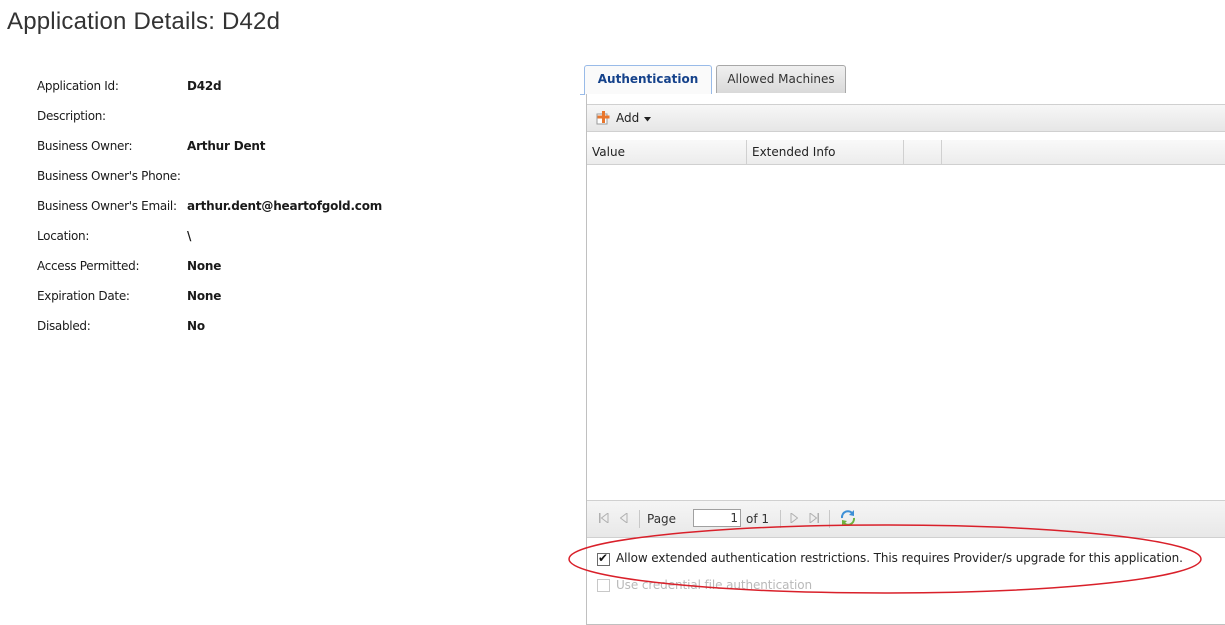  I want to click on page-title: Application Details: D42d, so click(144, 21).